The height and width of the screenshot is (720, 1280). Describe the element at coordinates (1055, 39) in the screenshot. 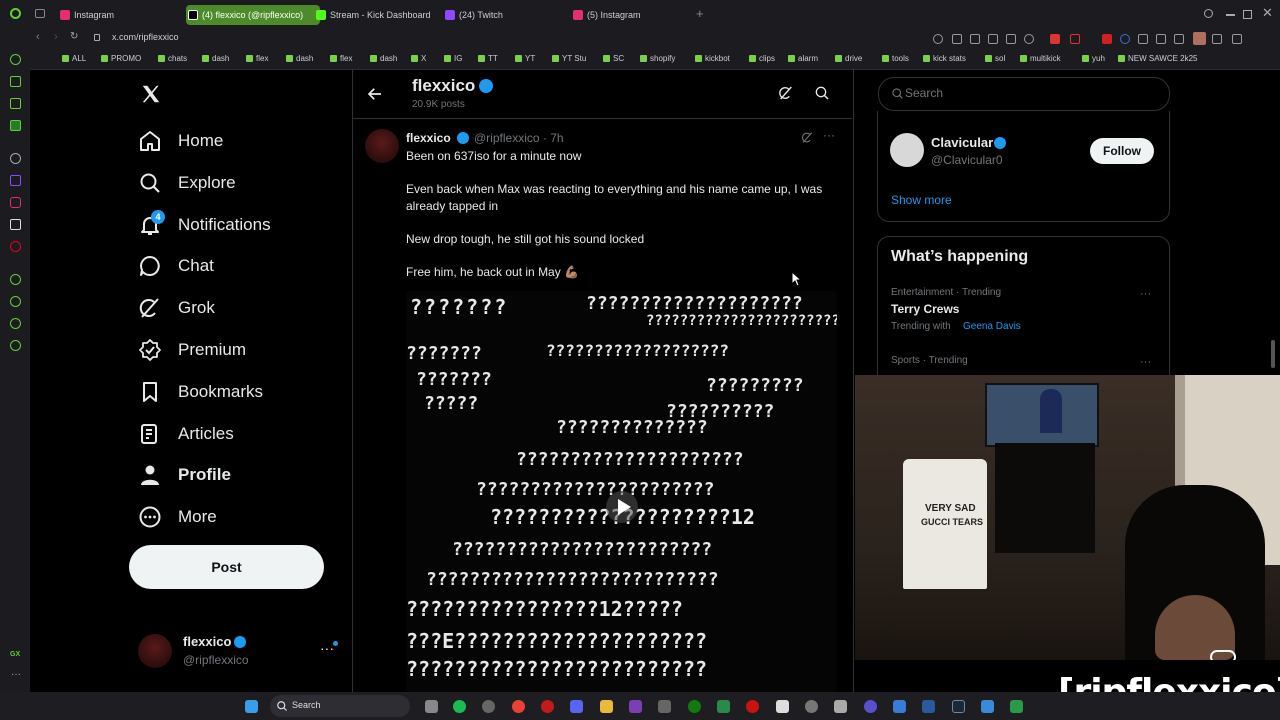

I see `extension-1-icon` at that location.